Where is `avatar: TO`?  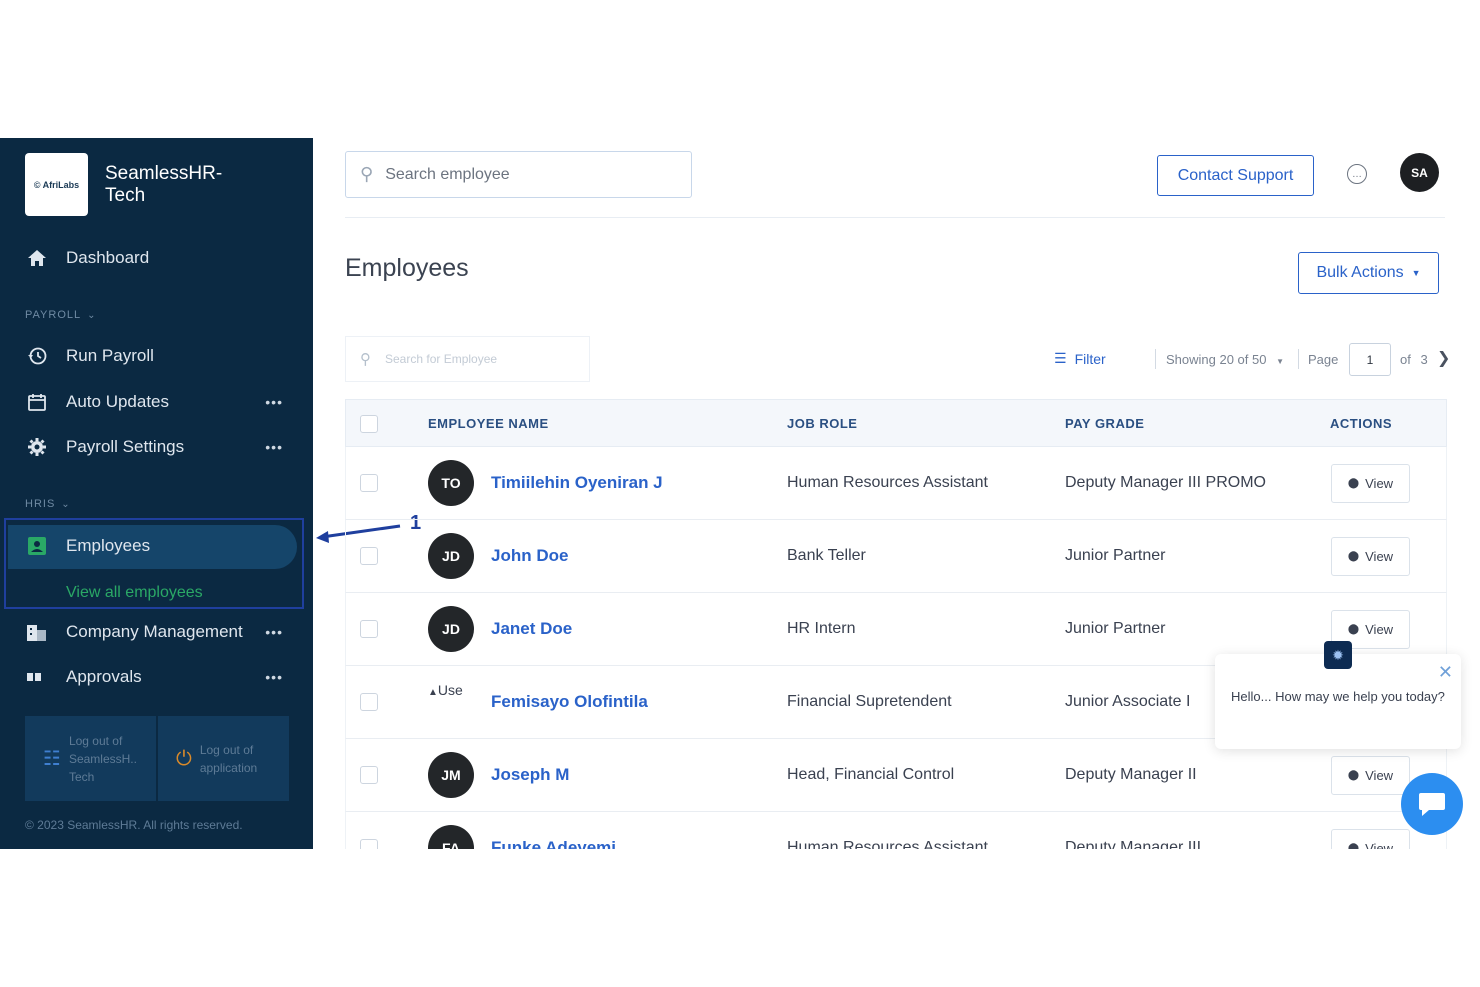
avatar: TO is located at coordinates (451, 483).